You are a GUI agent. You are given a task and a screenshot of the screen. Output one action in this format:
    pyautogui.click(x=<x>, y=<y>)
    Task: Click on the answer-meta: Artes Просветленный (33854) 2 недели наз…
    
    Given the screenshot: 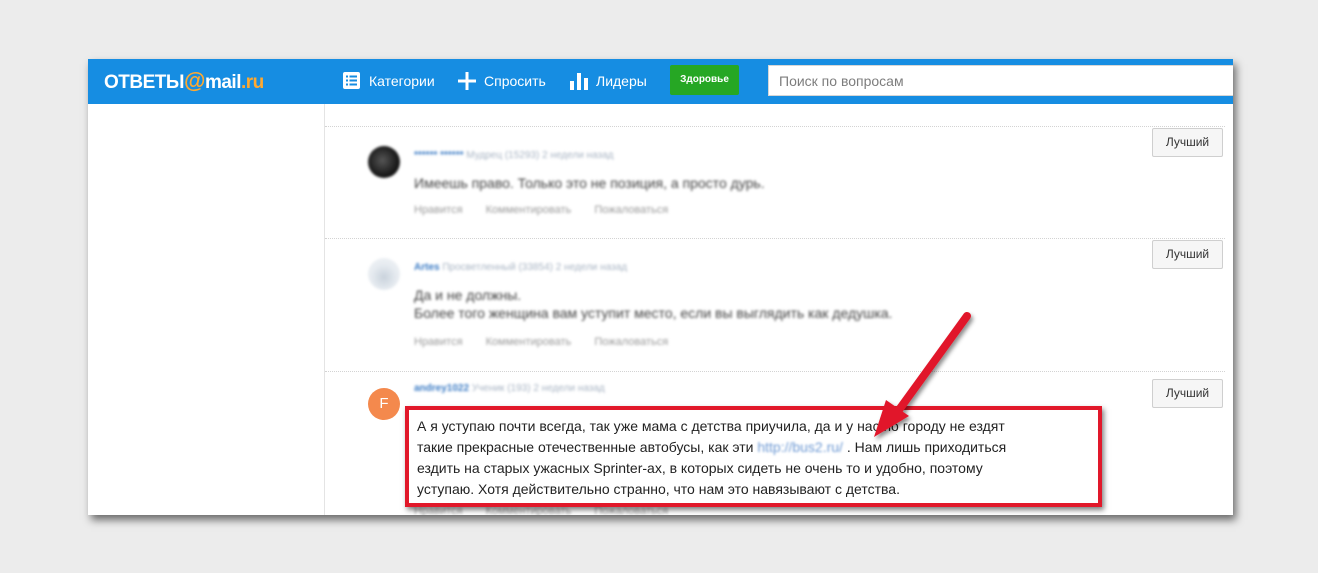 What is the action you would take?
    pyautogui.click(x=520, y=267)
    